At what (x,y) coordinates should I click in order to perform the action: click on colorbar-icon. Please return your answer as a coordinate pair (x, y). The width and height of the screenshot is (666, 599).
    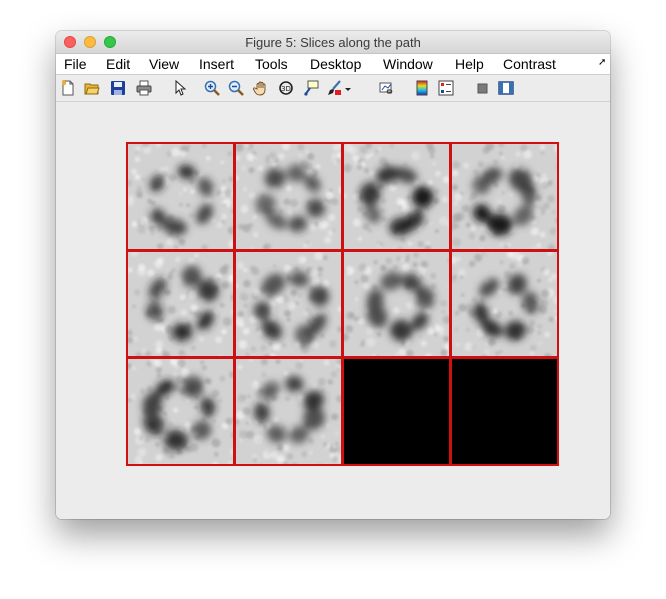
    Looking at the image, I should click on (422, 88).